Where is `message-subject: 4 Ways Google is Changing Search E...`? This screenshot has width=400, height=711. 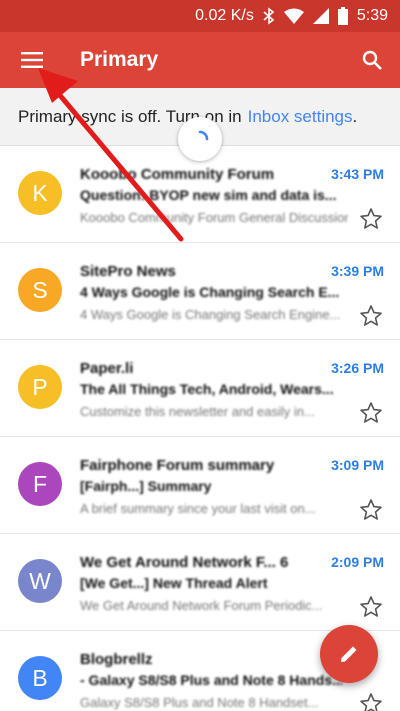
message-subject: 4 Ways Google is Changing Search E... is located at coordinates (210, 292).